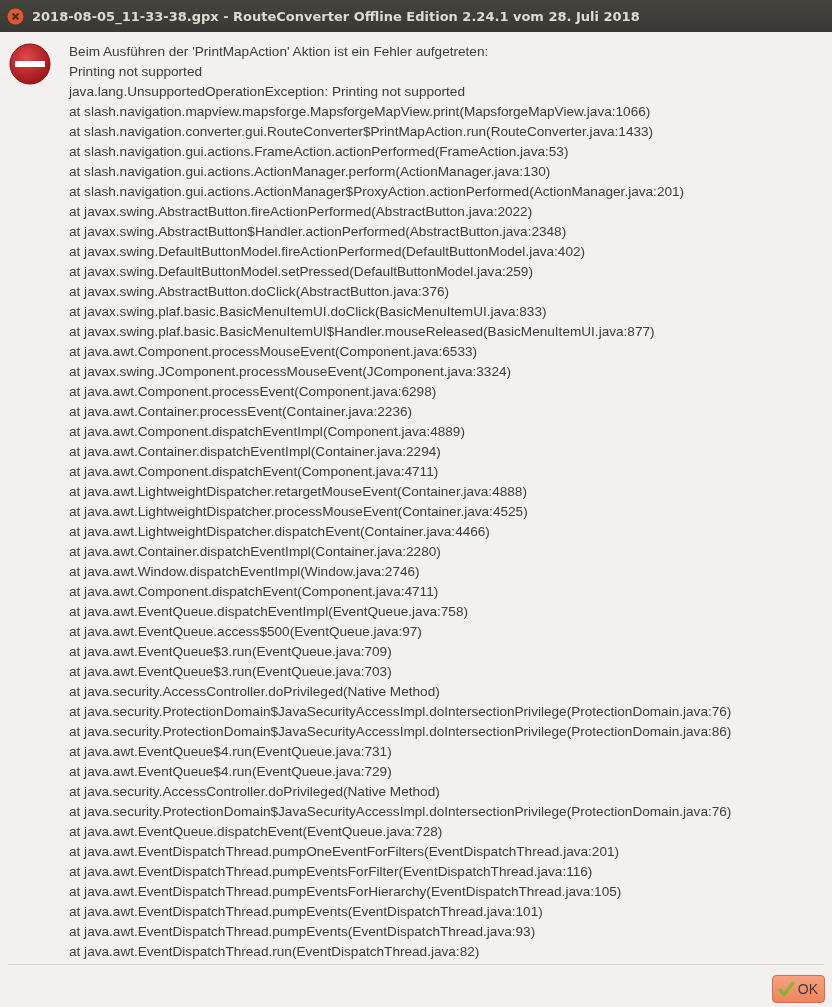 This screenshot has width=832, height=1007. What do you see at coordinates (298, 492) in the screenshot?
I see `message-line: at java.awt.LightweightDispatcher.retargetMouseEvent(Container.java:4888)` at bounding box center [298, 492].